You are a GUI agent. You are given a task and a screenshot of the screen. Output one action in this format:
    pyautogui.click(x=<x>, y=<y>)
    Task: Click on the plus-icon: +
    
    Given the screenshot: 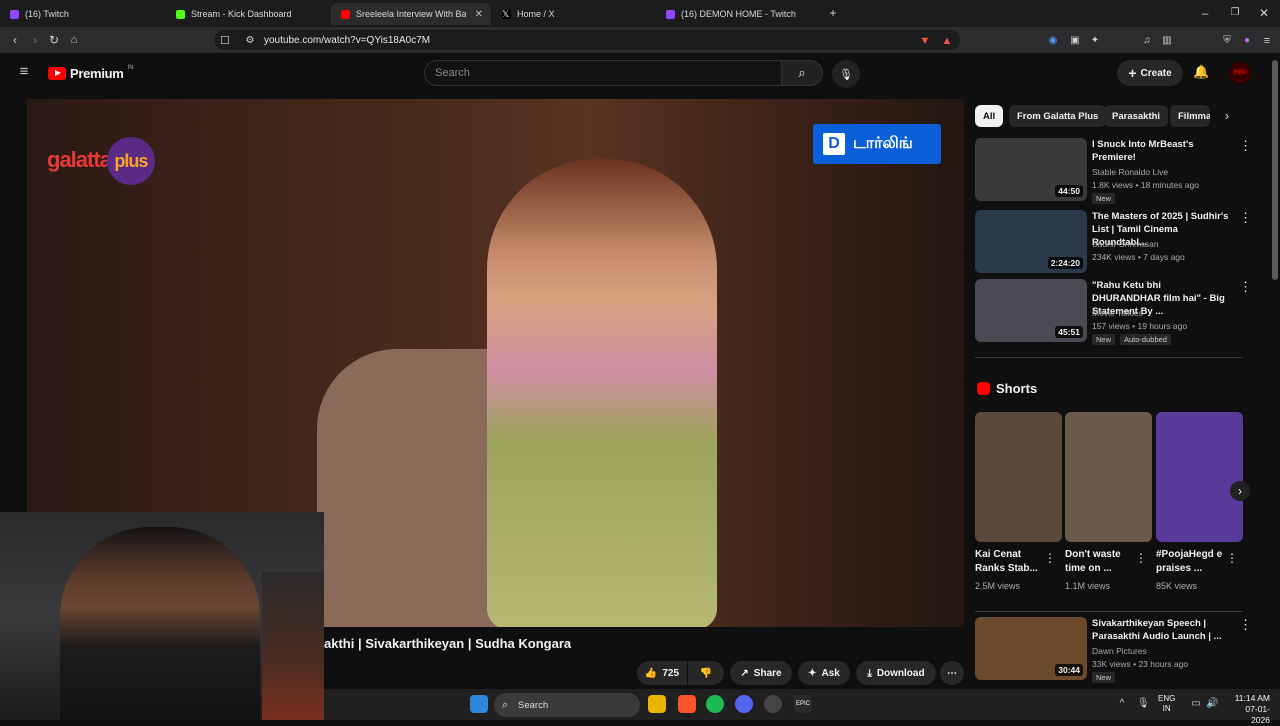 What is the action you would take?
    pyautogui.click(x=1132, y=73)
    